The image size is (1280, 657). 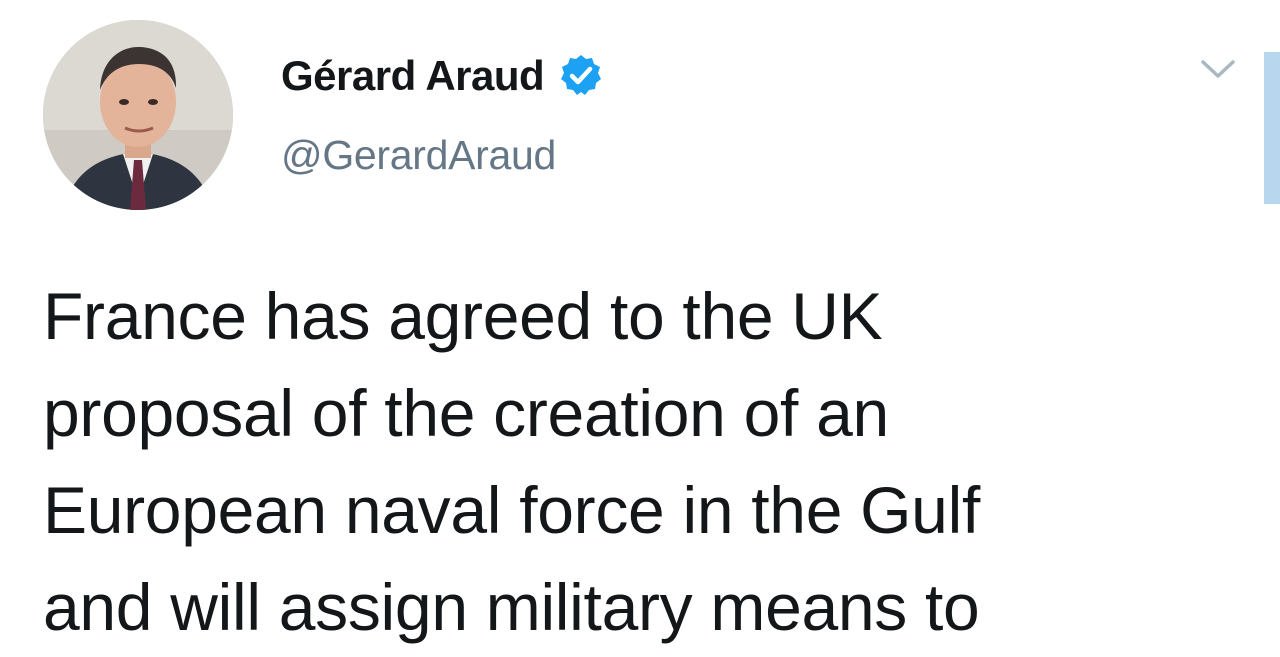 I want to click on display-name: Gérard Araud, so click(x=413, y=76).